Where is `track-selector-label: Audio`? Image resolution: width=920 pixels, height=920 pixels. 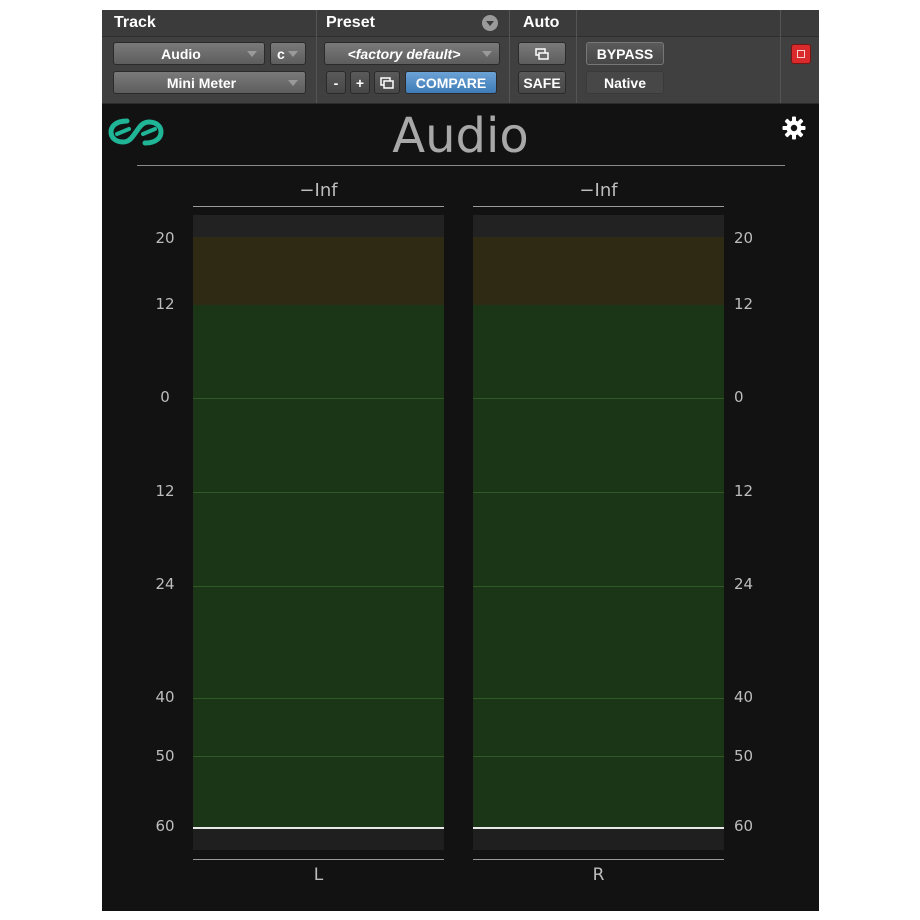
track-selector-label: Audio is located at coordinates (181, 53).